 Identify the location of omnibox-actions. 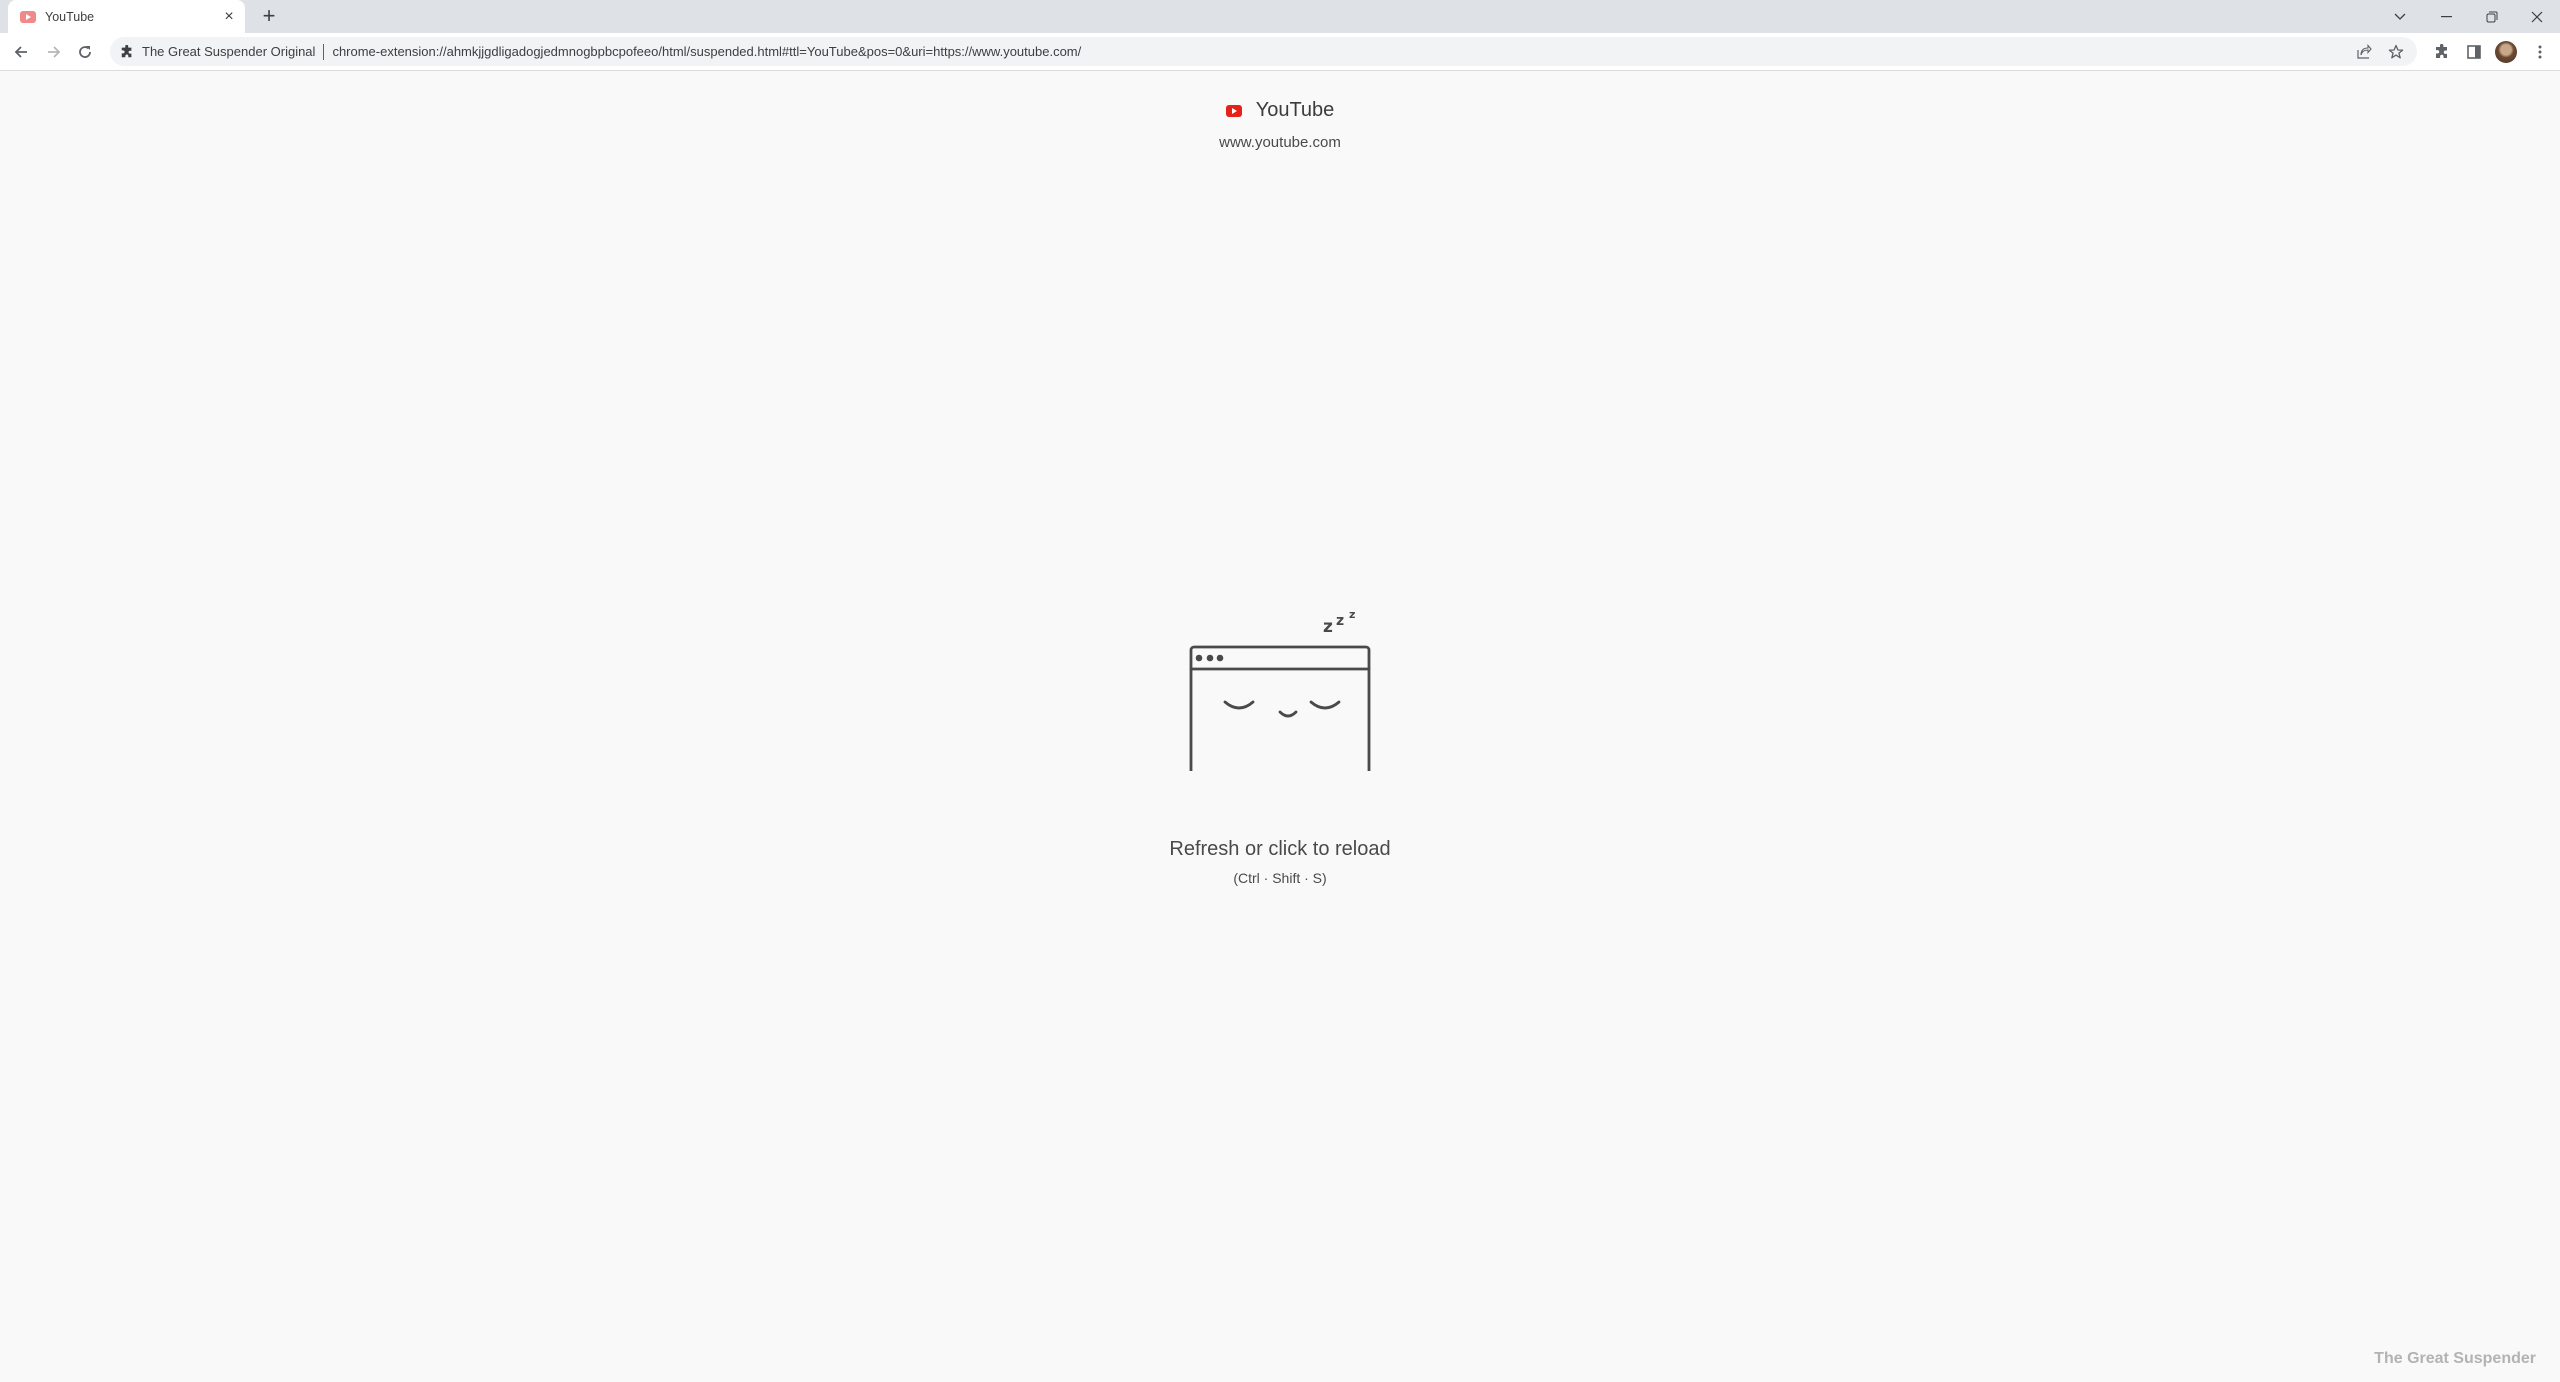
(2384, 51).